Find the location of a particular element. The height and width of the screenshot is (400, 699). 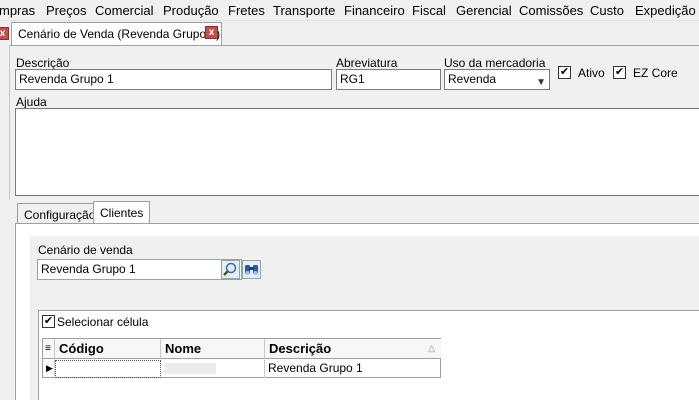

ajuda-label: Ajuda is located at coordinates (31, 102).